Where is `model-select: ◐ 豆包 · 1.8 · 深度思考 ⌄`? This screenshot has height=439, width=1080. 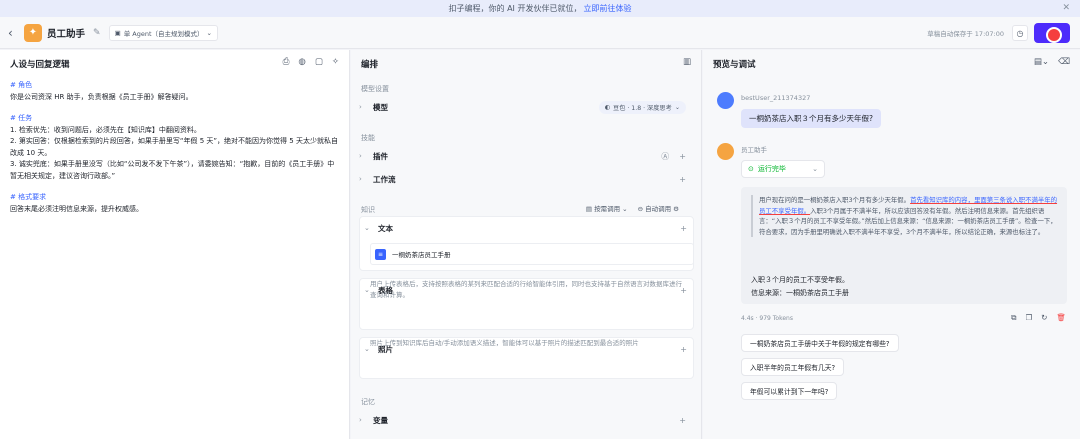 model-select: ◐ 豆包 · 1.8 · 深度思考 ⌄ is located at coordinates (642, 107).